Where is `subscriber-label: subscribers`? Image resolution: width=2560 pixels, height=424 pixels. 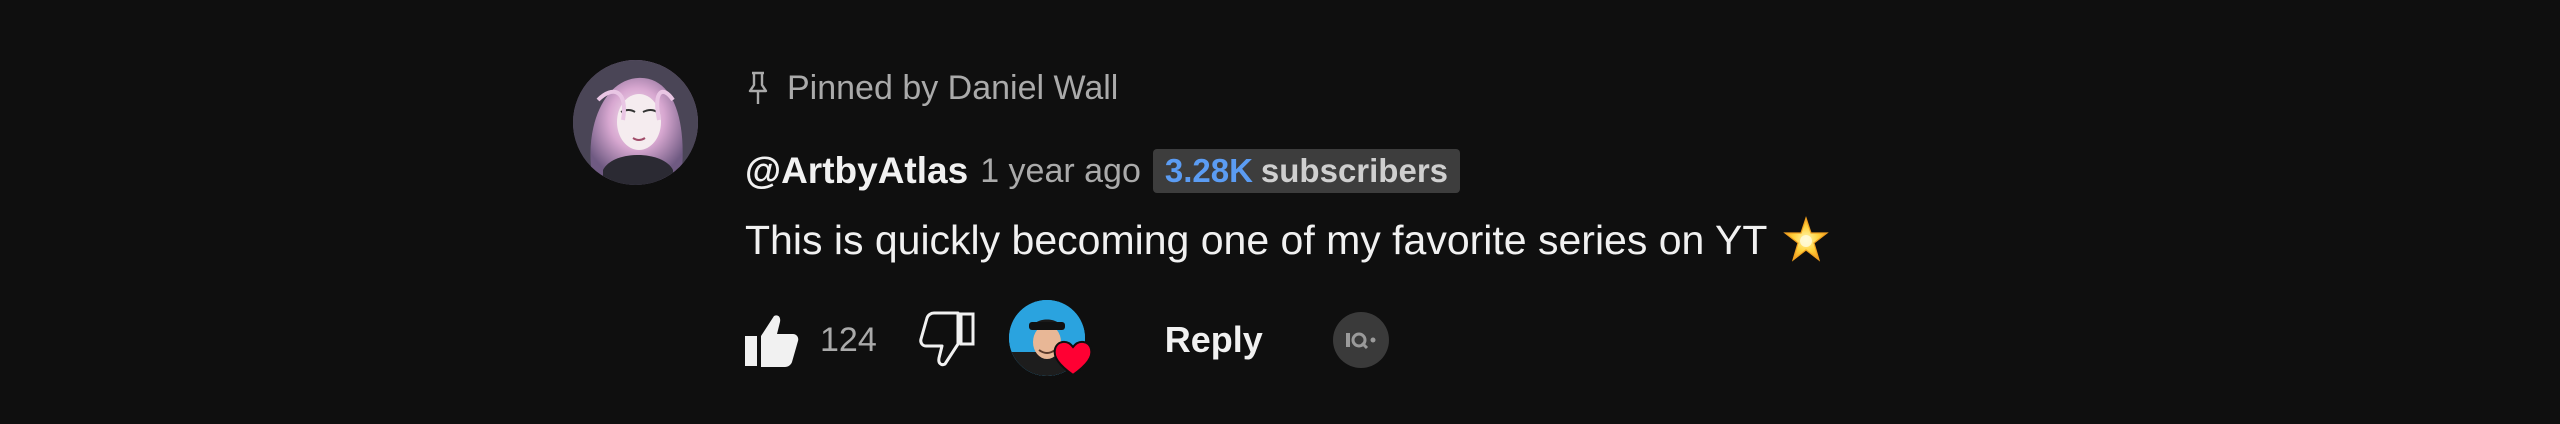 subscriber-label: subscribers is located at coordinates (1354, 170).